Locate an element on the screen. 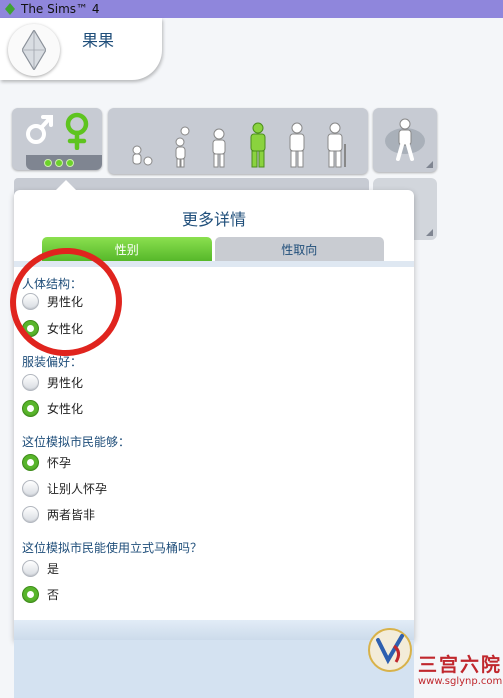  age-adult-icon is located at coordinates (297, 145).